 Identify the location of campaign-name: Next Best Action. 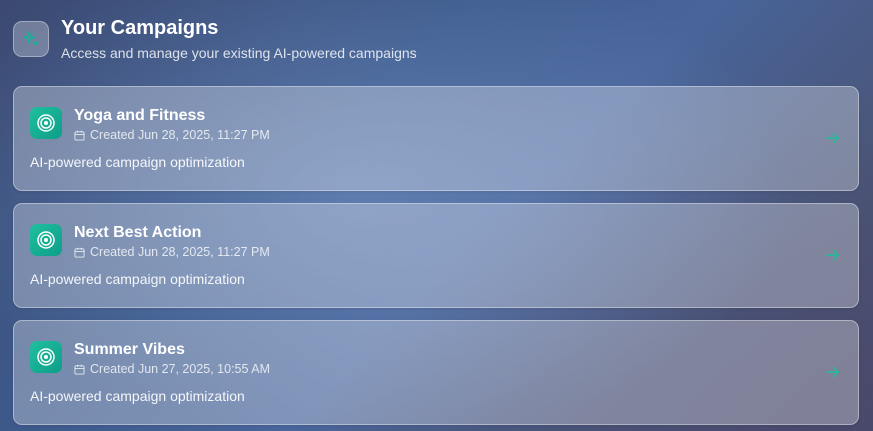
(138, 232).